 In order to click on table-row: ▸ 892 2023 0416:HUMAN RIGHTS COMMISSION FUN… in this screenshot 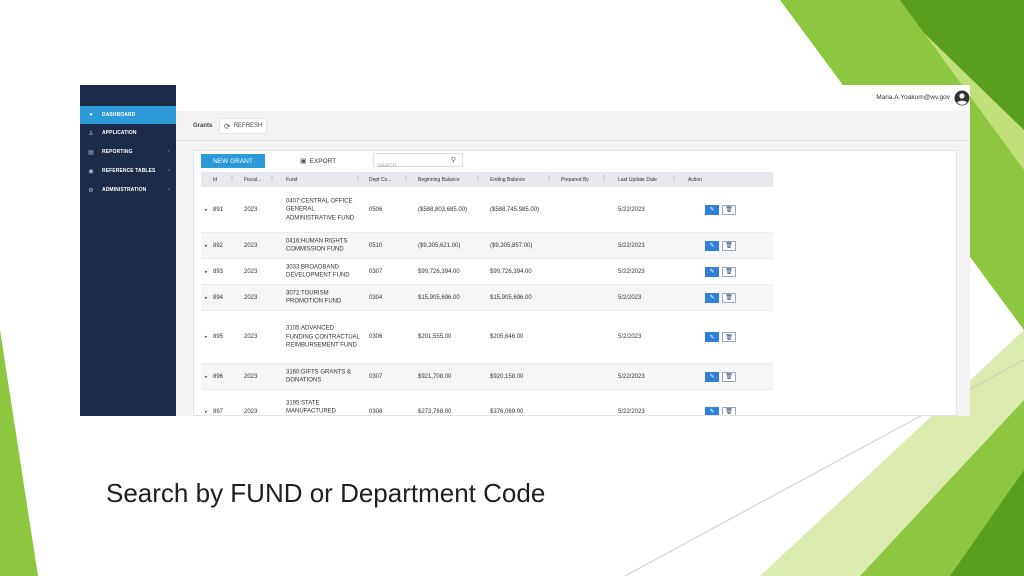, I will do `click(487, 246)`.